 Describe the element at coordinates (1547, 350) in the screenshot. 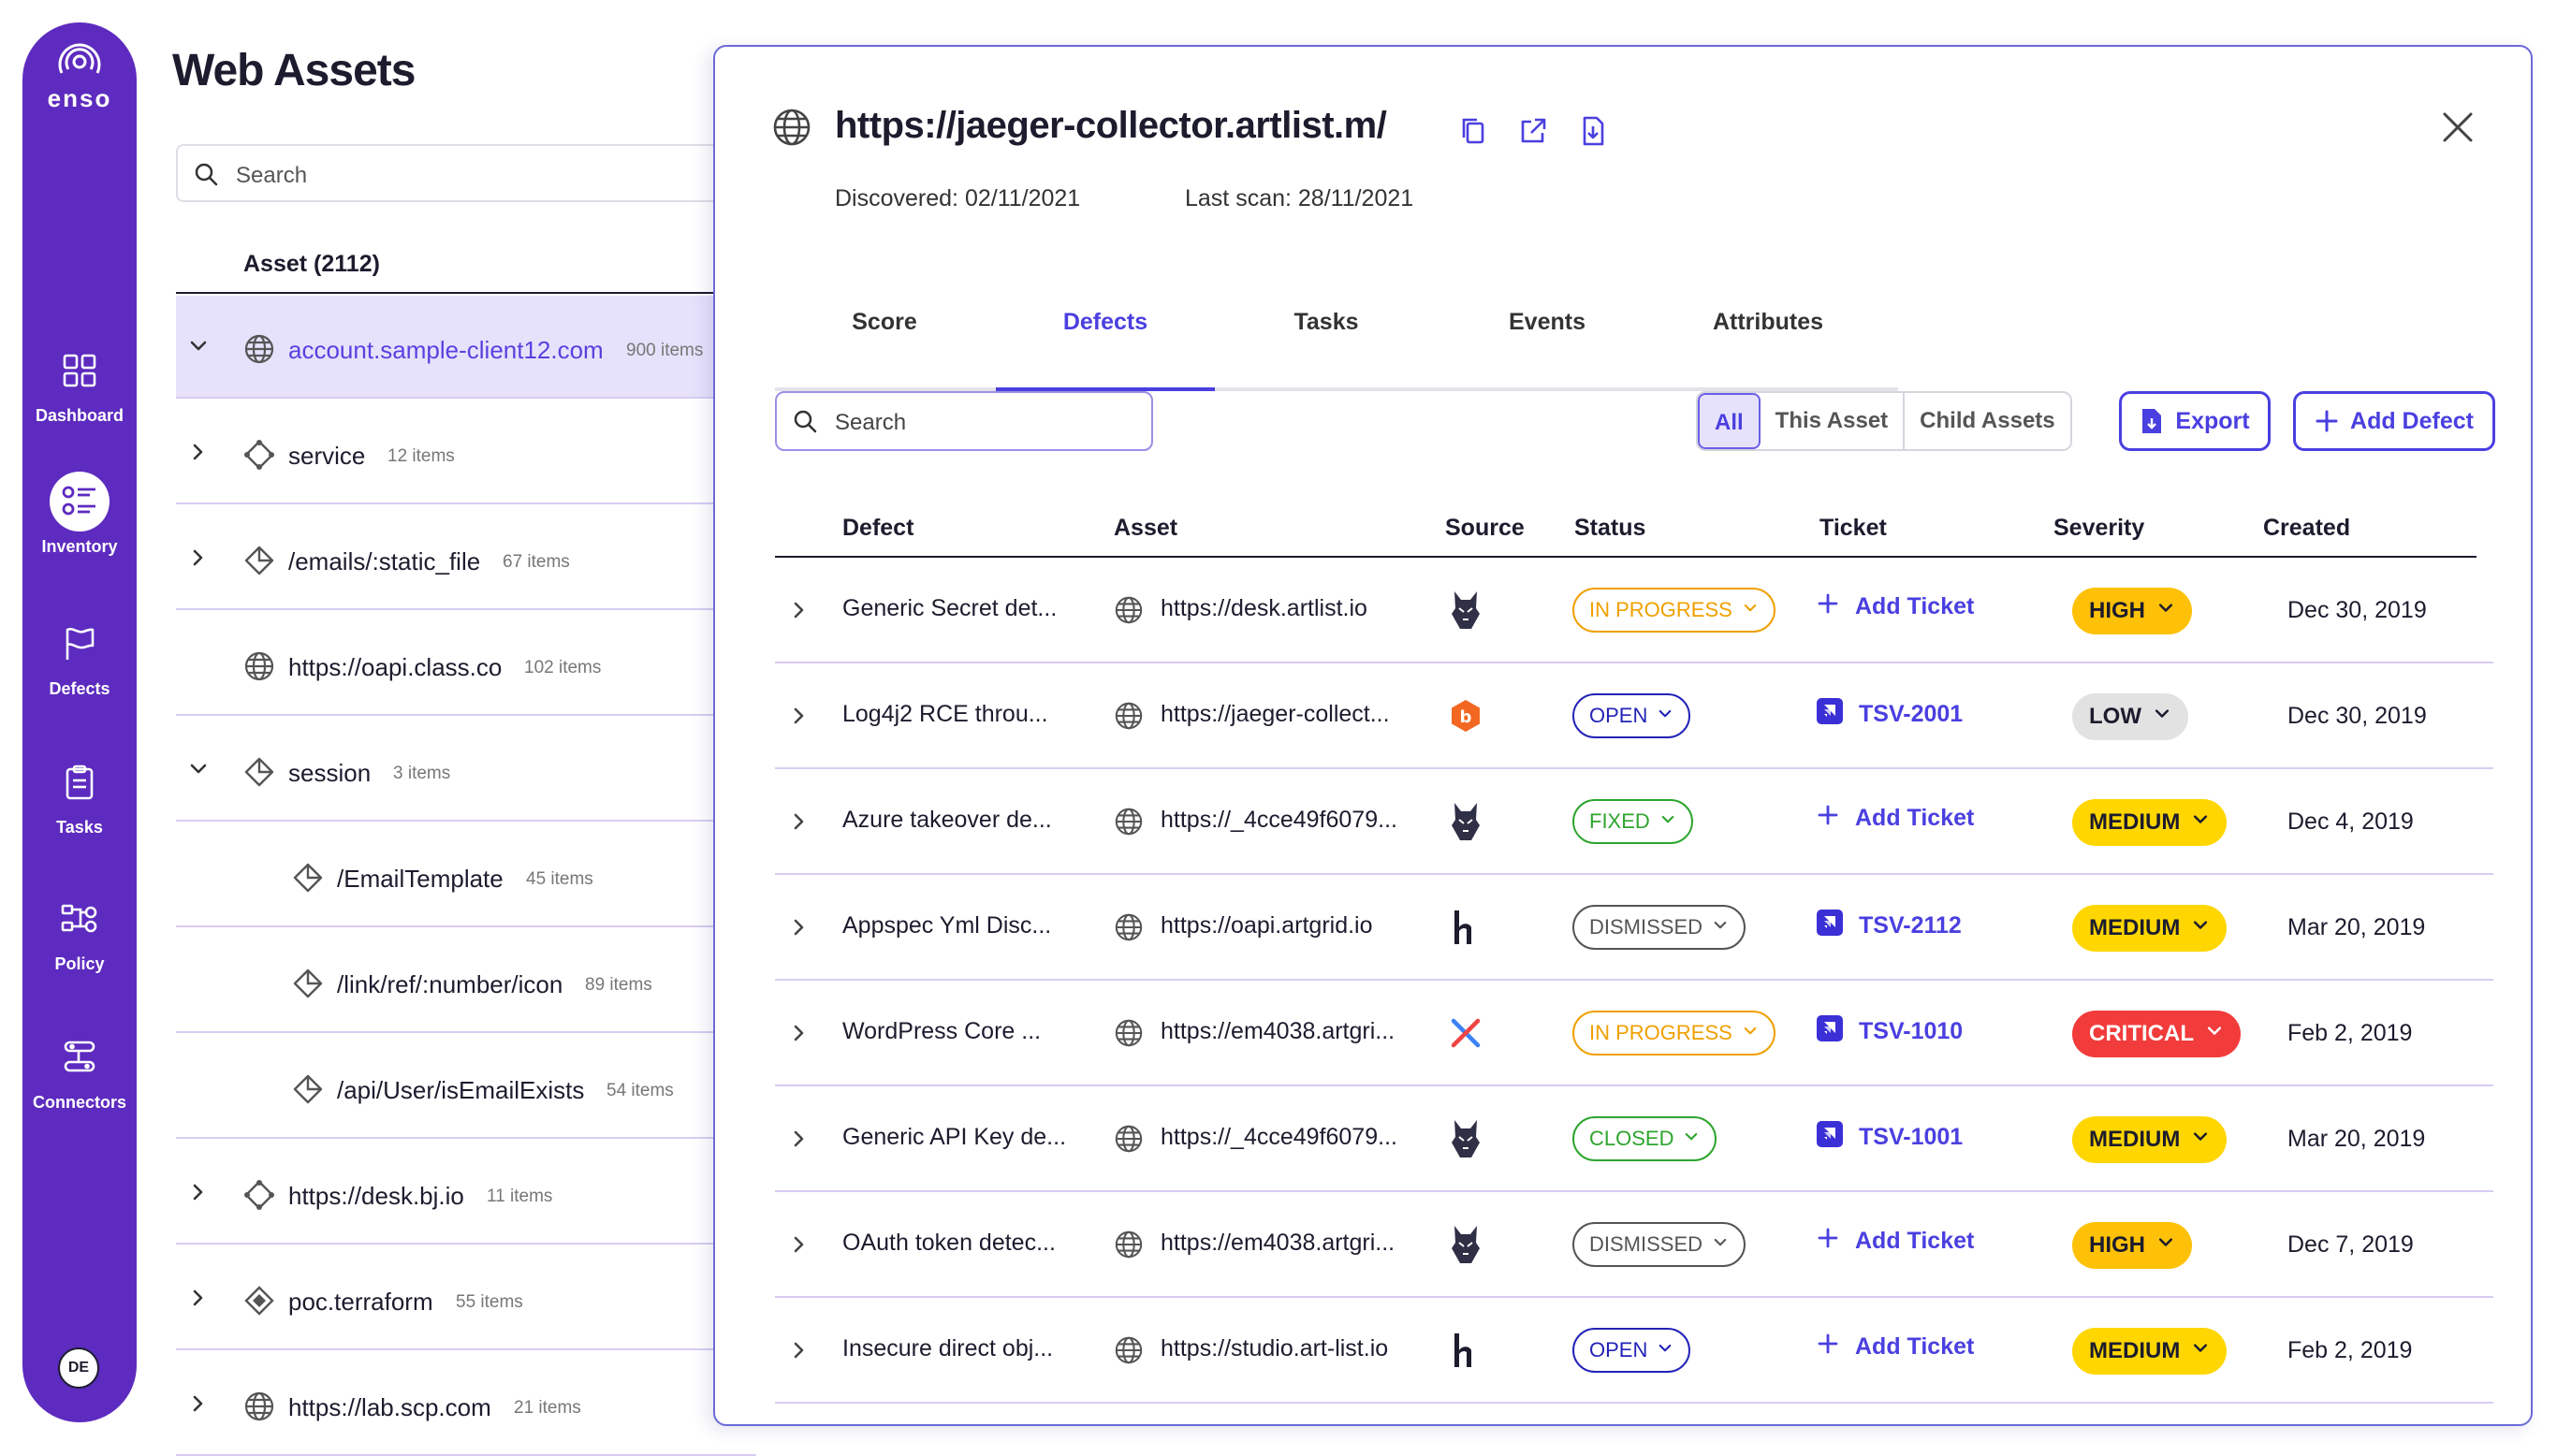

I see `tab-events: Events` at that location.